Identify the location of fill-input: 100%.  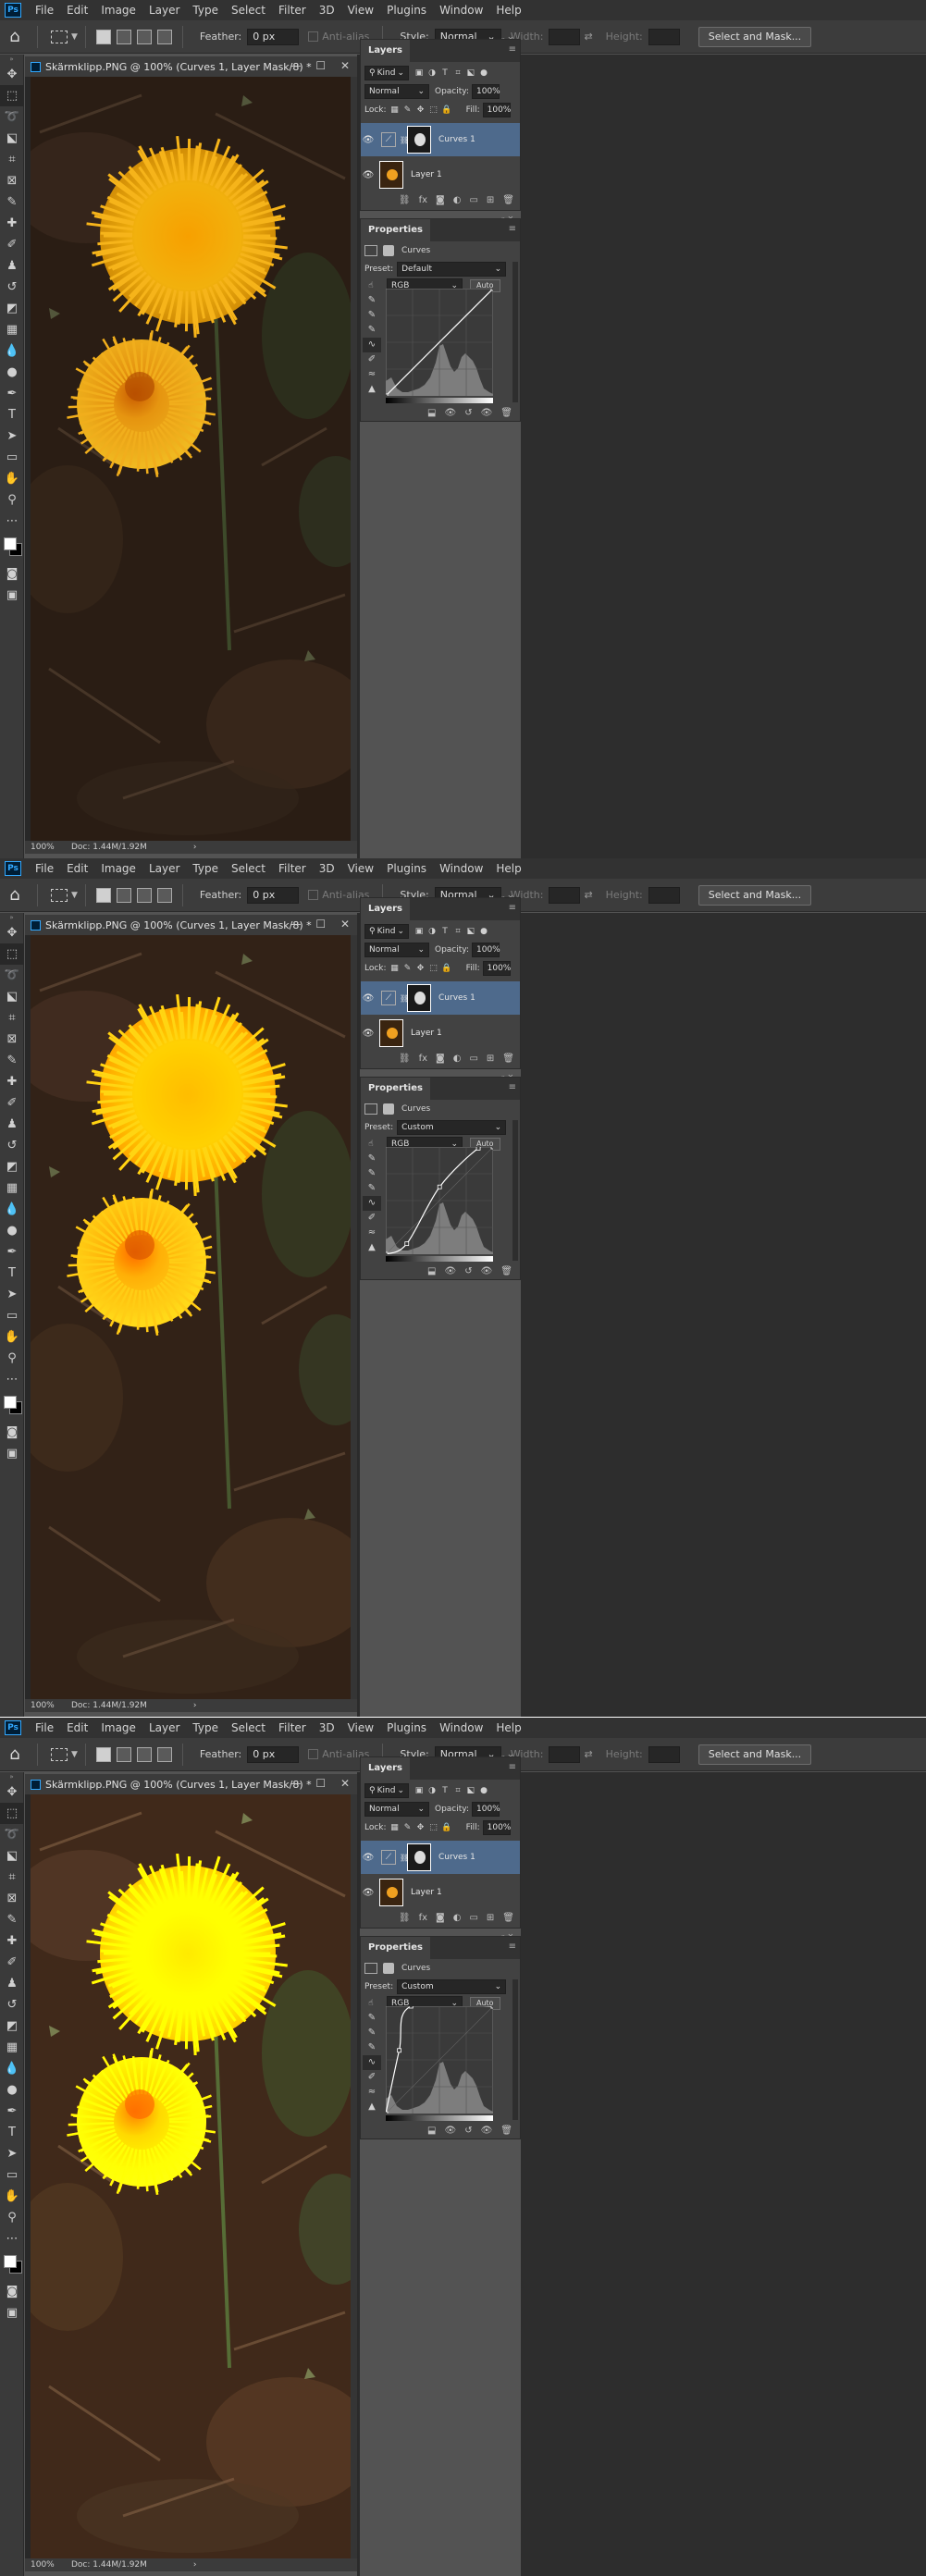
(496, 1827).